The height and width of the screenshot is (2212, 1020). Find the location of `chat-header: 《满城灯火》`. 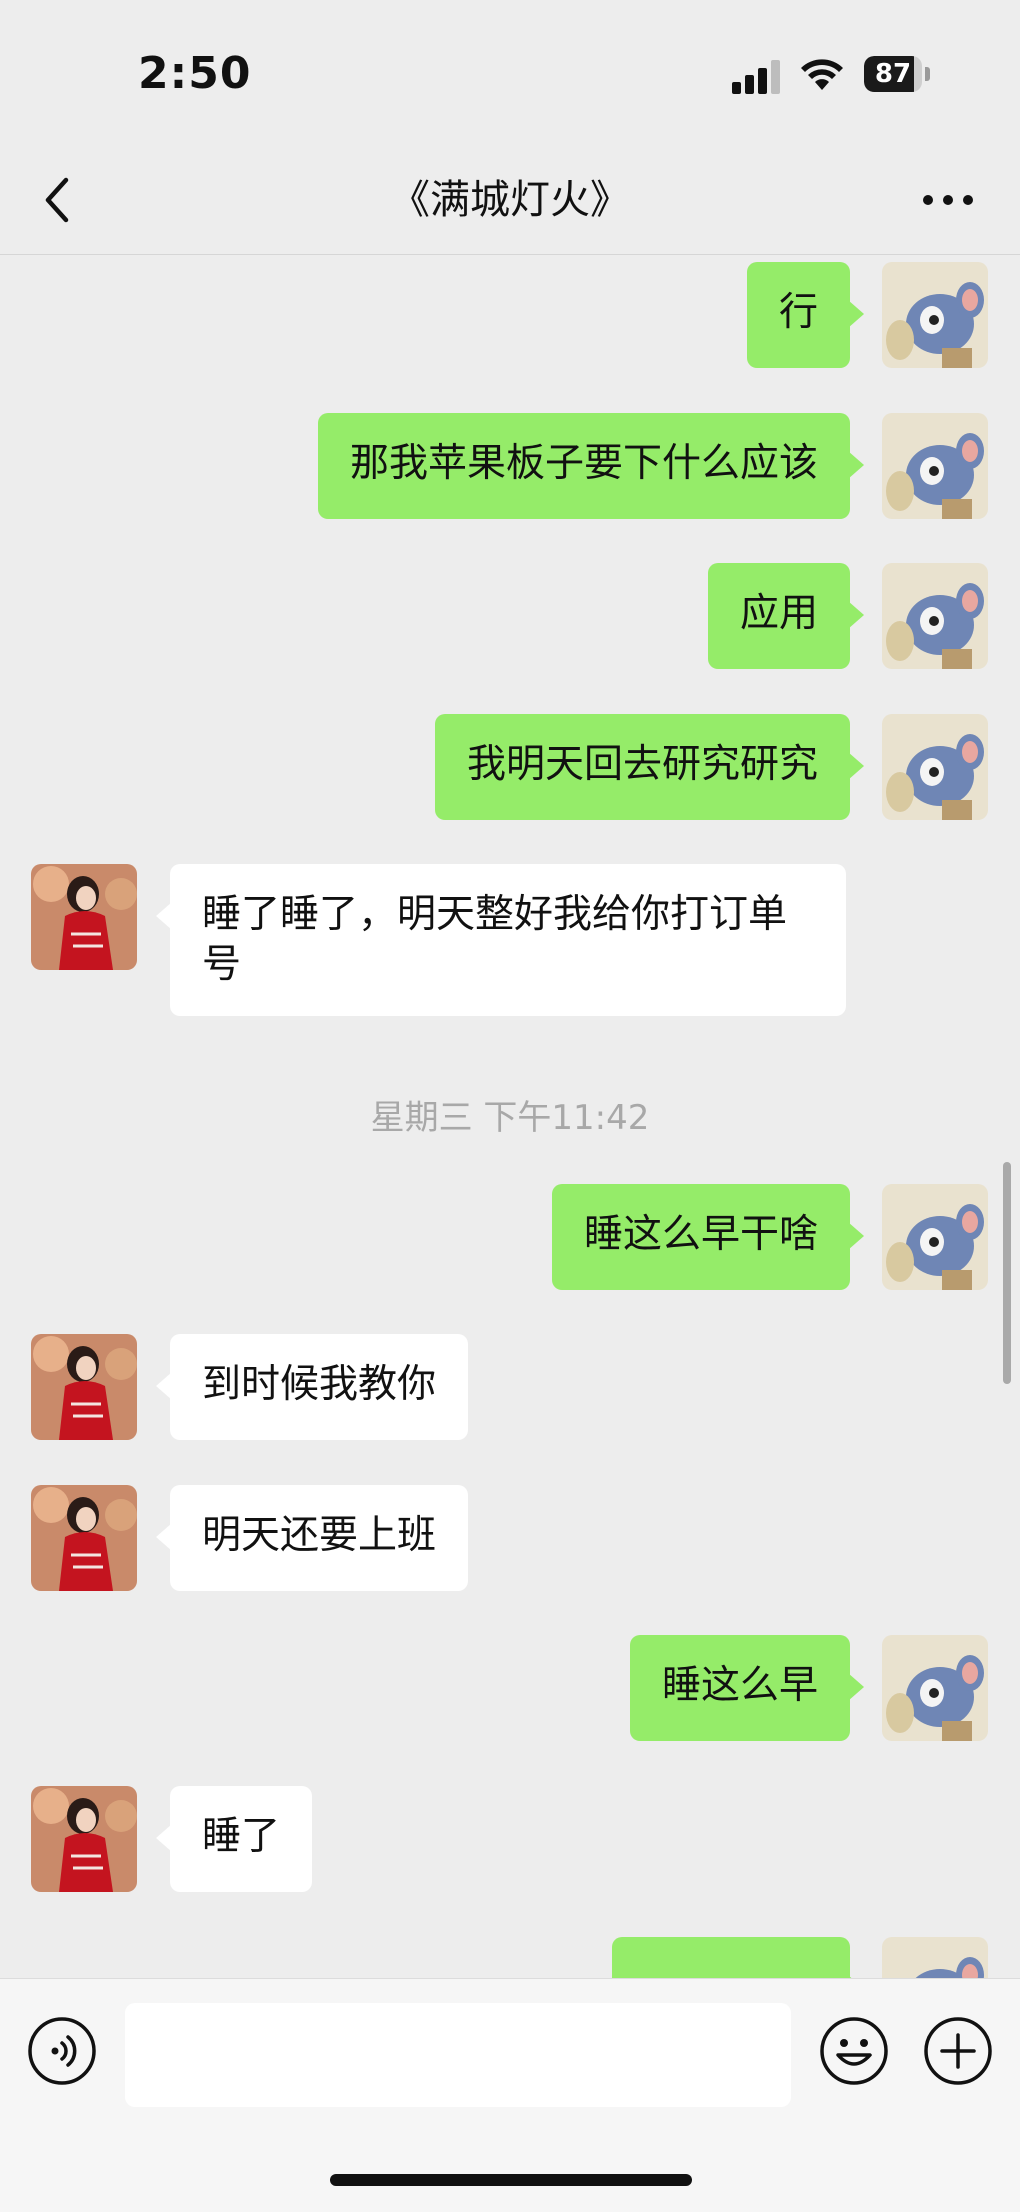

chat-header: 《满城灯火》 is located at coordinates (510, 202).